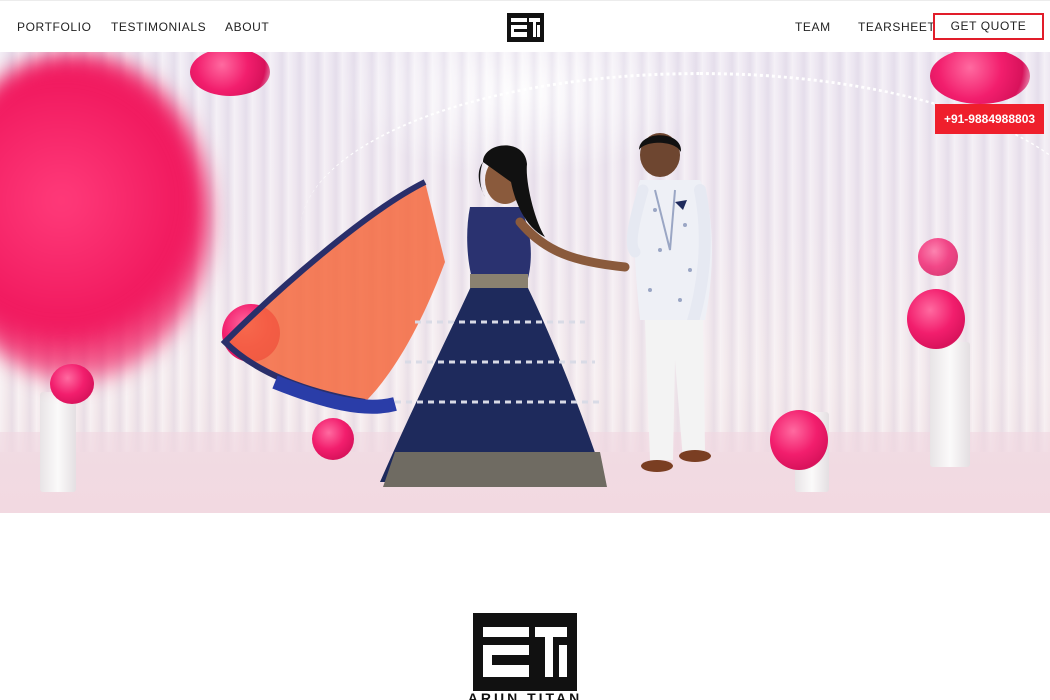  Describe the element at coordinates (525, 695) in the screenshot. I see `brand-name-text: ARUN TITAN` at that location.